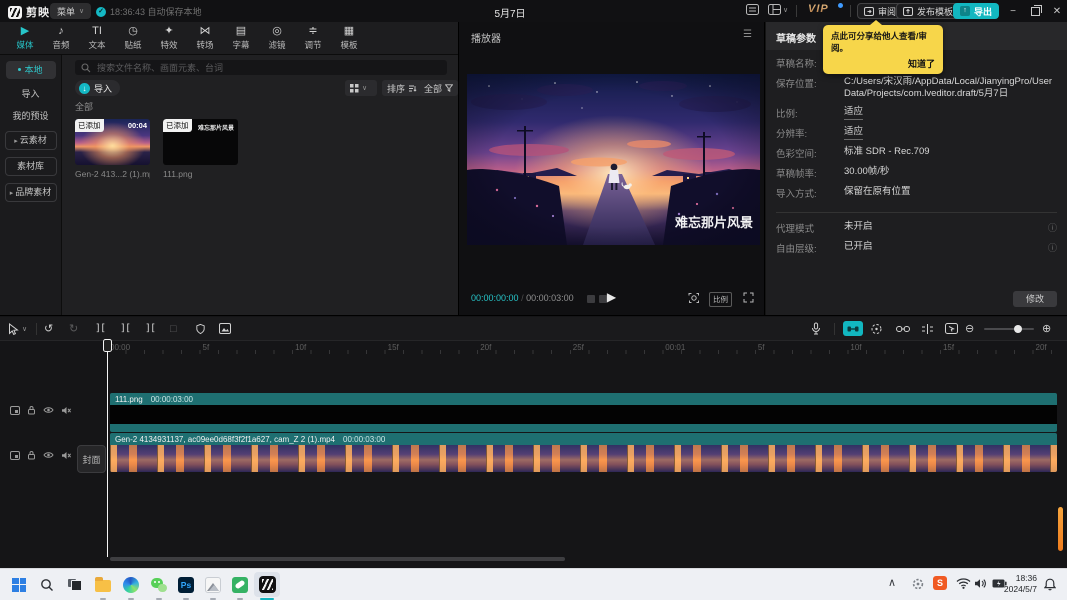 Image resolution: width=1067 pixels, height=600 pixels. What do you see at coordinates (402, 88) in the screenshot?
I see `sort-button: 排序` at bounding box center [402, 88].